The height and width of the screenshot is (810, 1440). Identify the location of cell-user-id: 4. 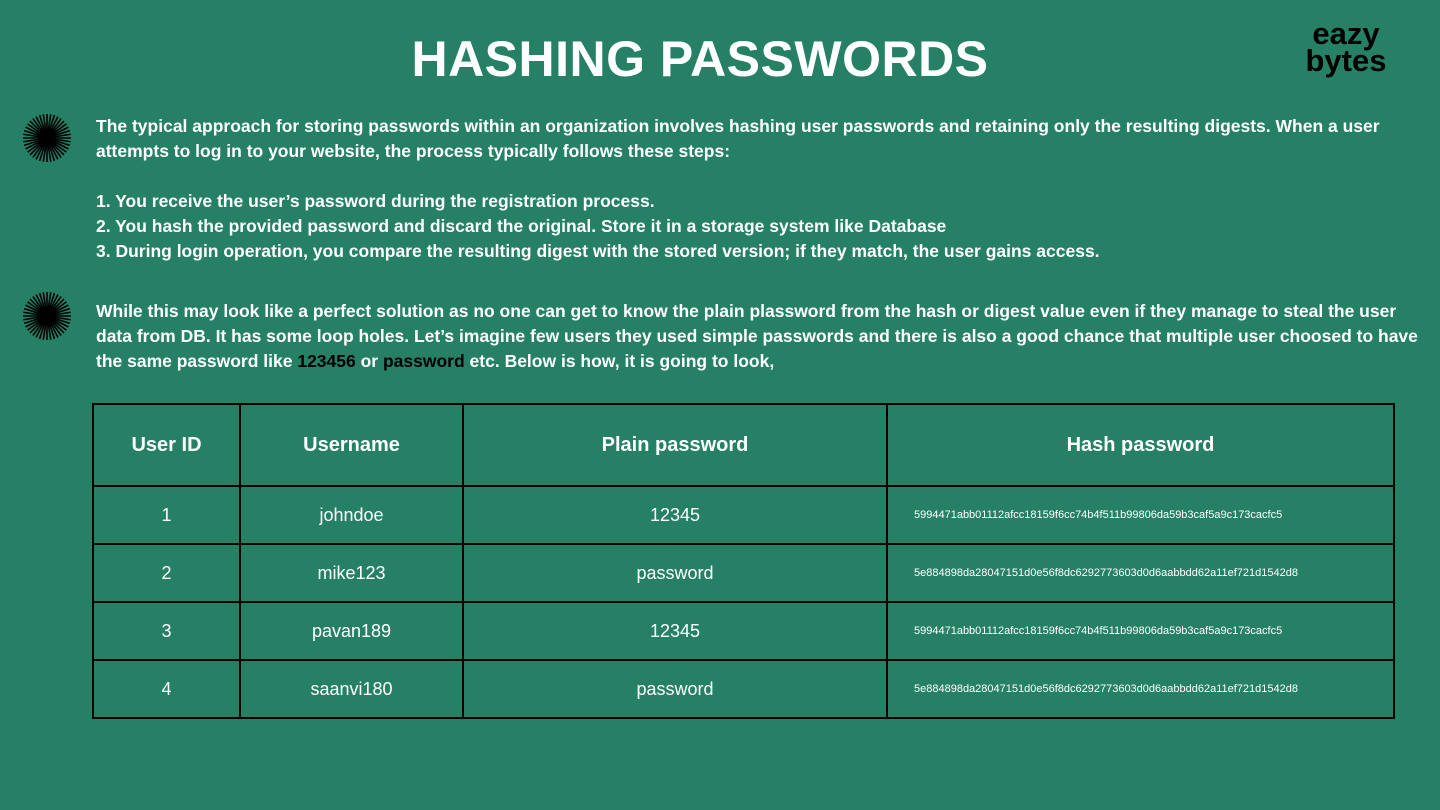
(166, 689).